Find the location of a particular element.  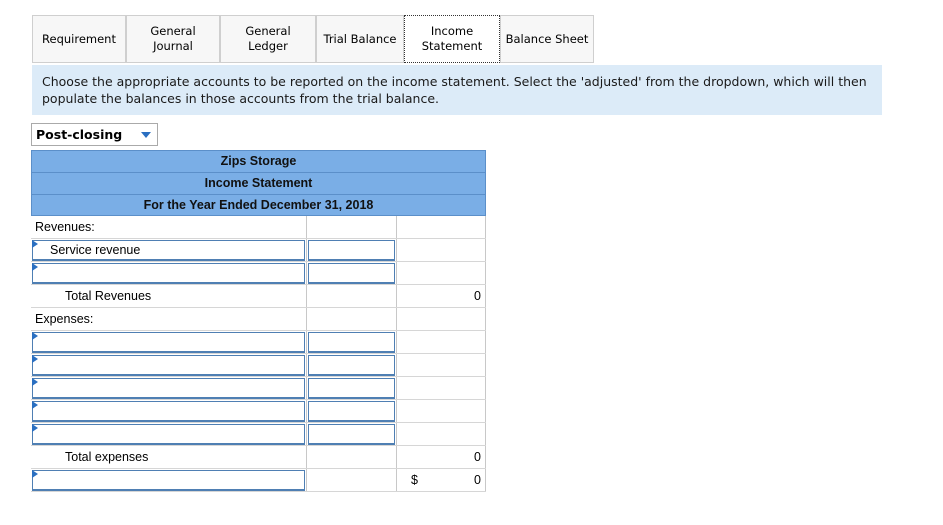

balance-type-dropdown: Post-closing is located at coordinates (94, 134).